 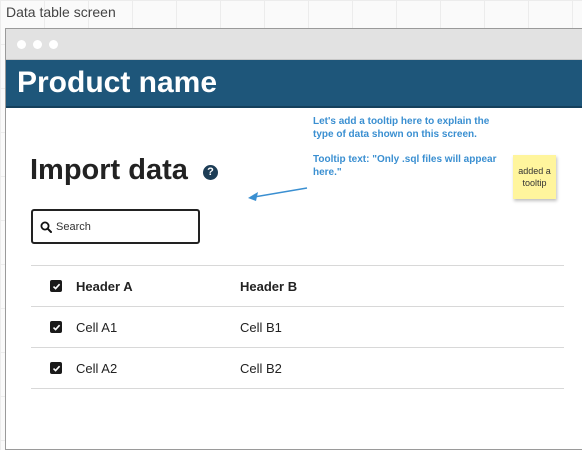 What do you see at coordinates (297, 368) in the screenshot?
I see `table-row: Cell A2 Cell B2` at bounding box center [297, 368].